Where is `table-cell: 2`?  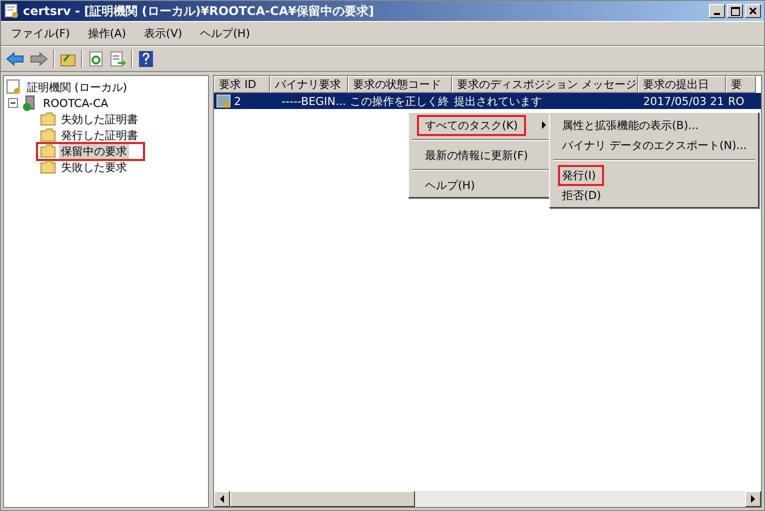 table-cell: 2 is located at coordinates (237, 101).